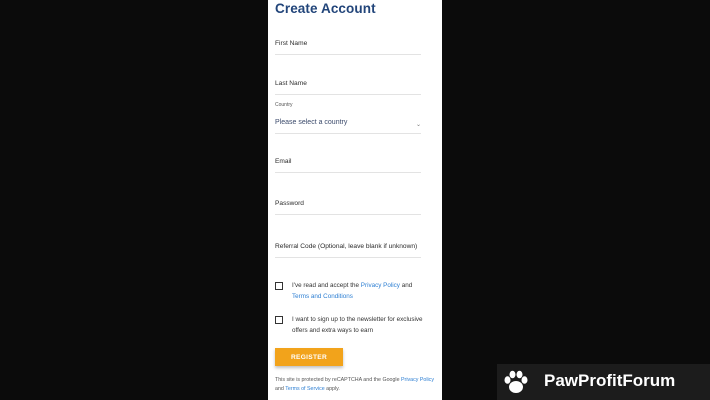  I want to click on terms-text-mid: and, so click(406, 285).